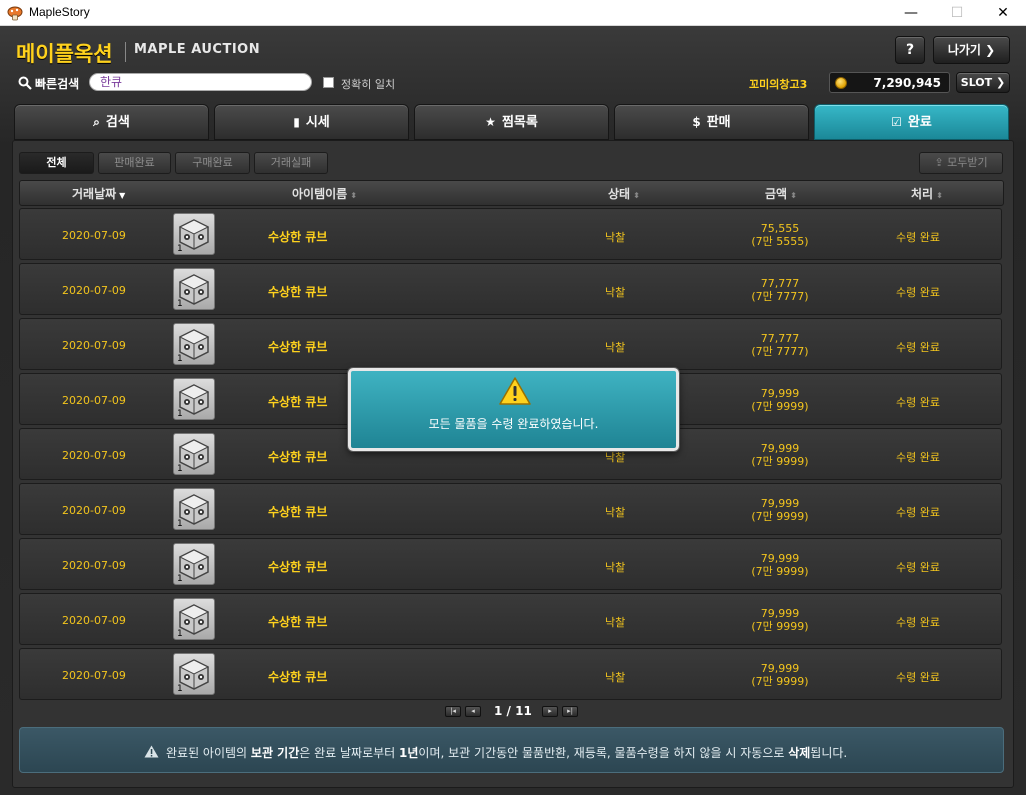 The image size is (1026, 795). I want to click on price-value: 75,555, so click(780, 228).